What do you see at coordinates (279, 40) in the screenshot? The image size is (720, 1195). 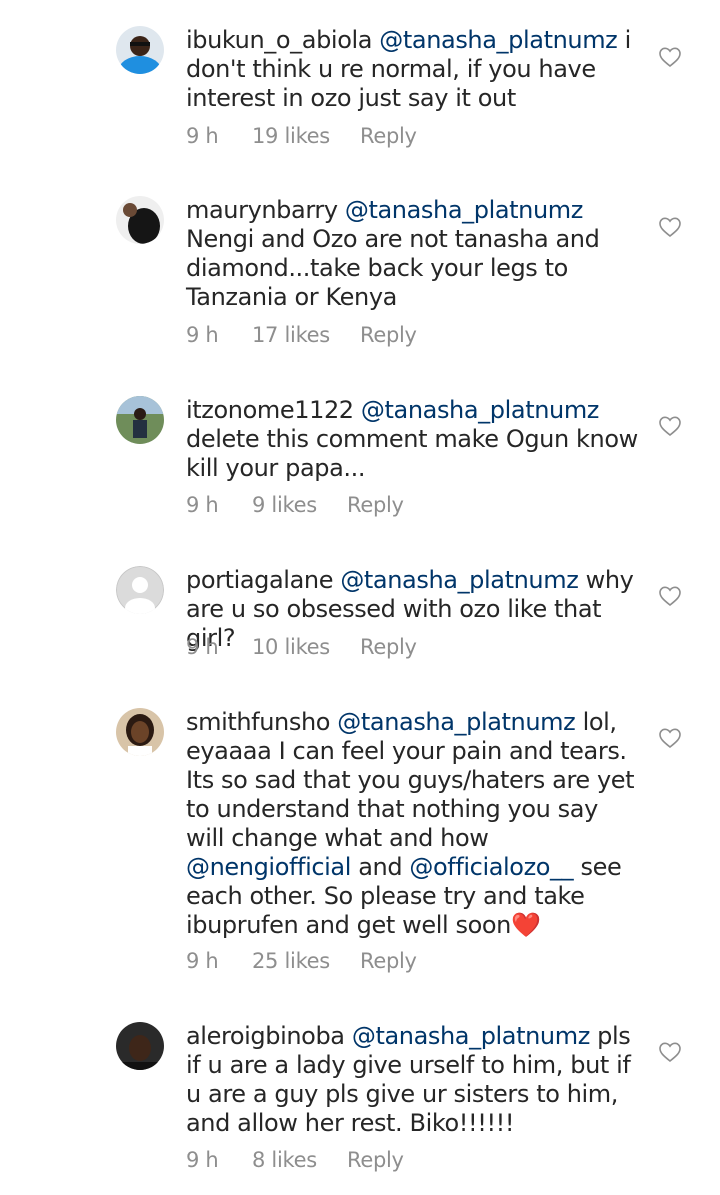 I see `comment-username: ibukun_o_abiola` at bounding box center [279, 40].